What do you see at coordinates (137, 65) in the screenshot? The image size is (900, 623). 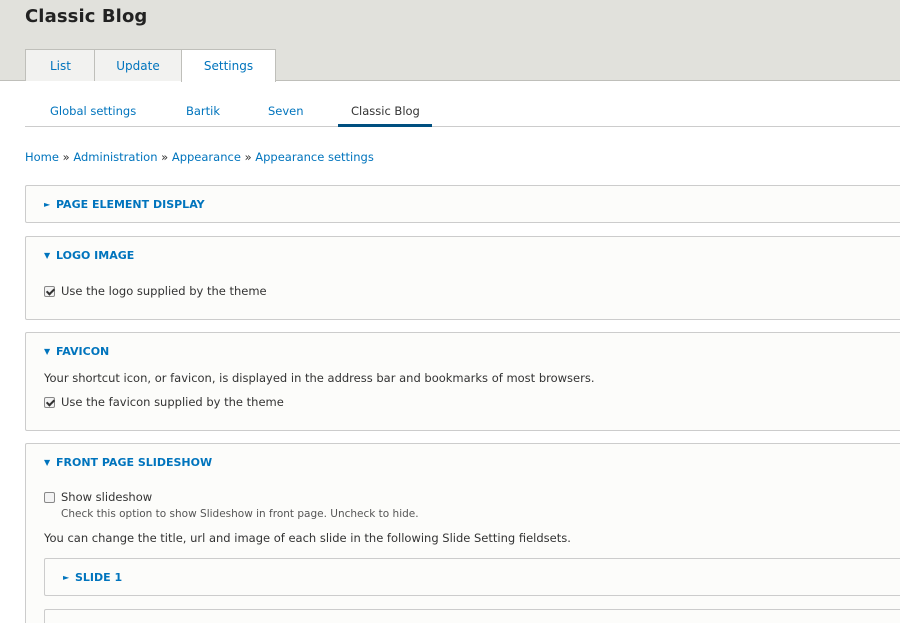 I see `tab-update: Update` at bounding box center [137, 65].